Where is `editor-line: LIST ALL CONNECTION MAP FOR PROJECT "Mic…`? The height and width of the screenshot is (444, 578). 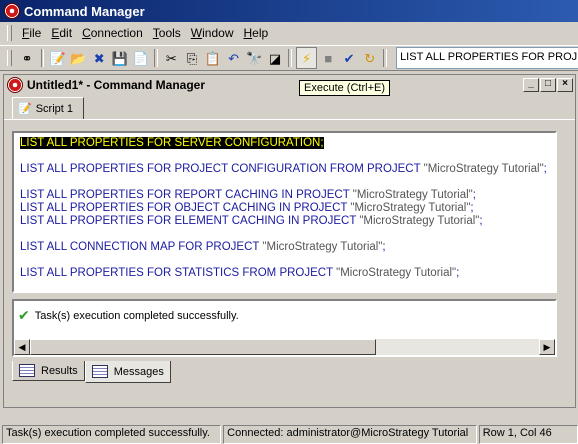
editor-line: LIST ALL CONNECTION MAP FOR PROJECT "Mic… is located at coordinates (284, 247).